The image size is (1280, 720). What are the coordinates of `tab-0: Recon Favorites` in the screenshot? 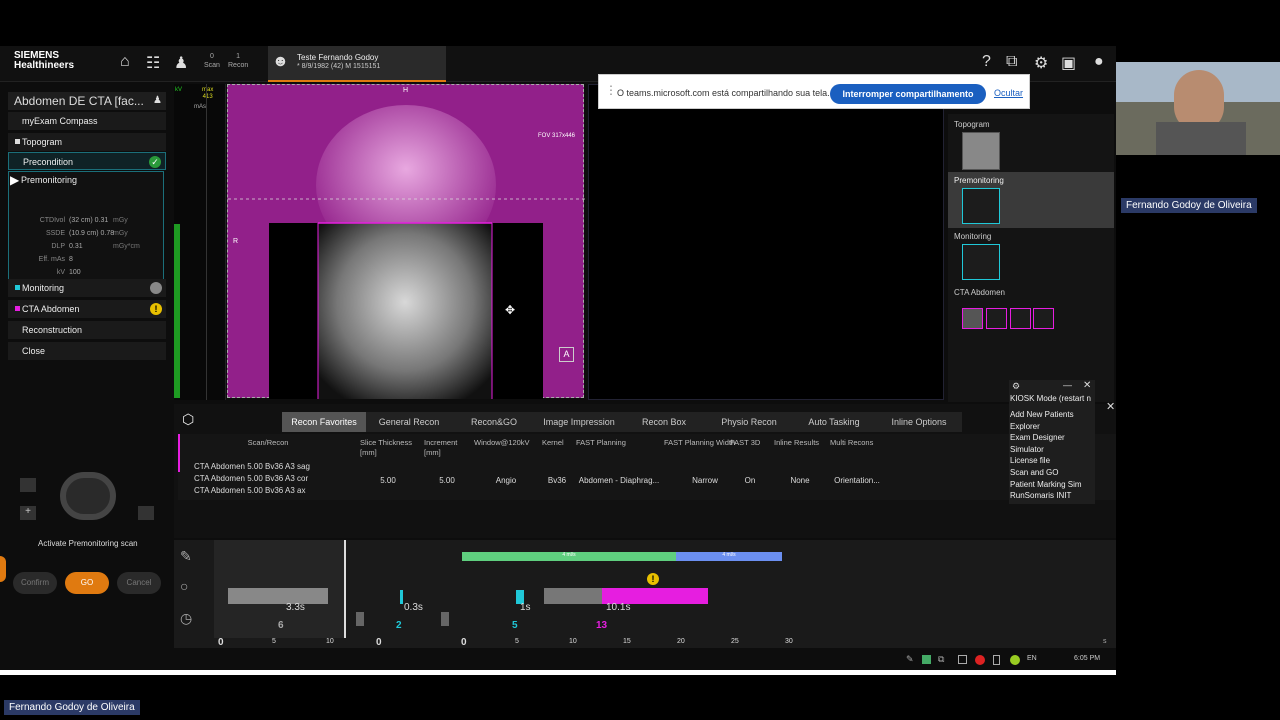 It's located at (324, 422).